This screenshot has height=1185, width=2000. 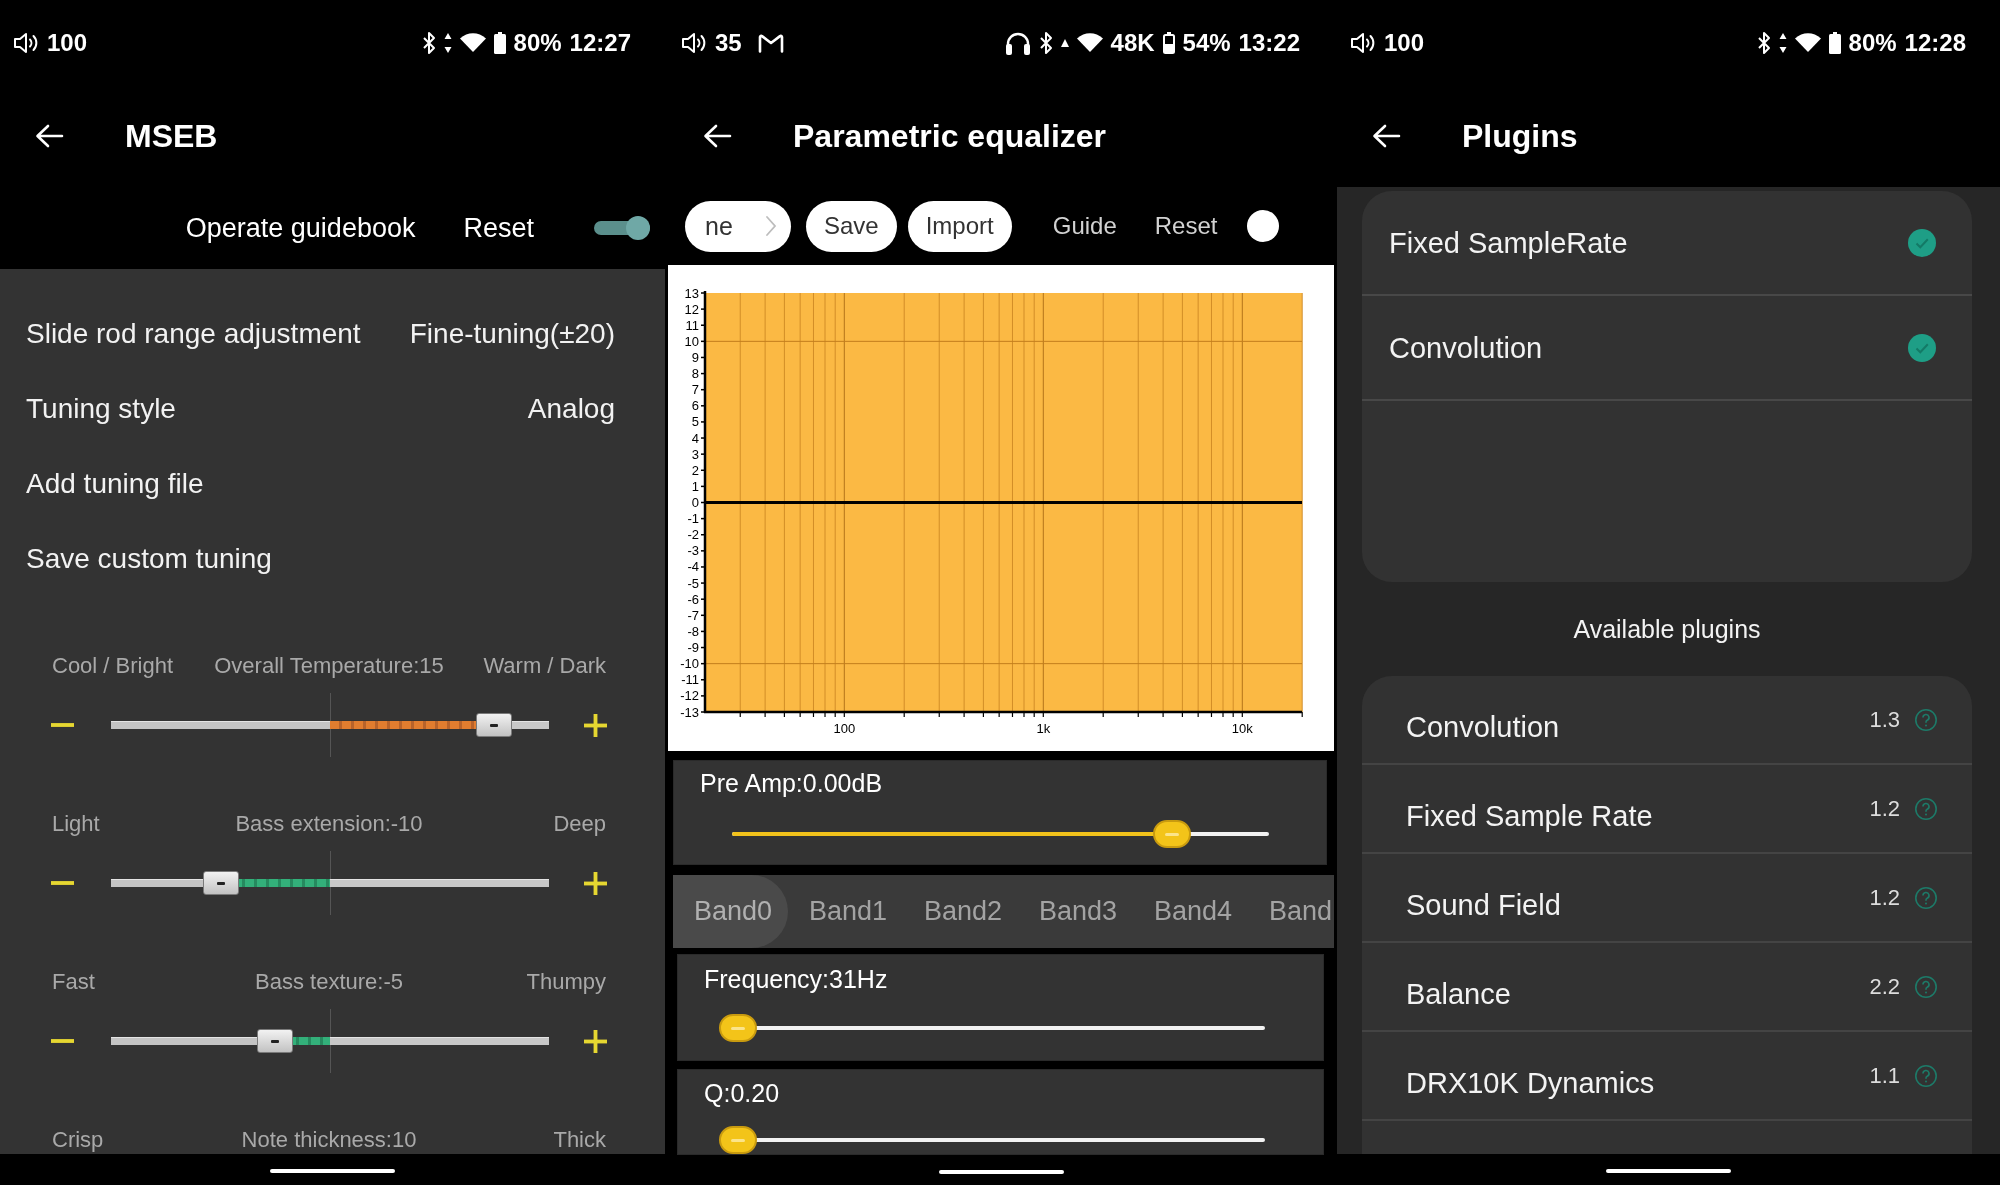 I want to click on slider-label: Frequency:31Hz, so click(x=796, y=979).